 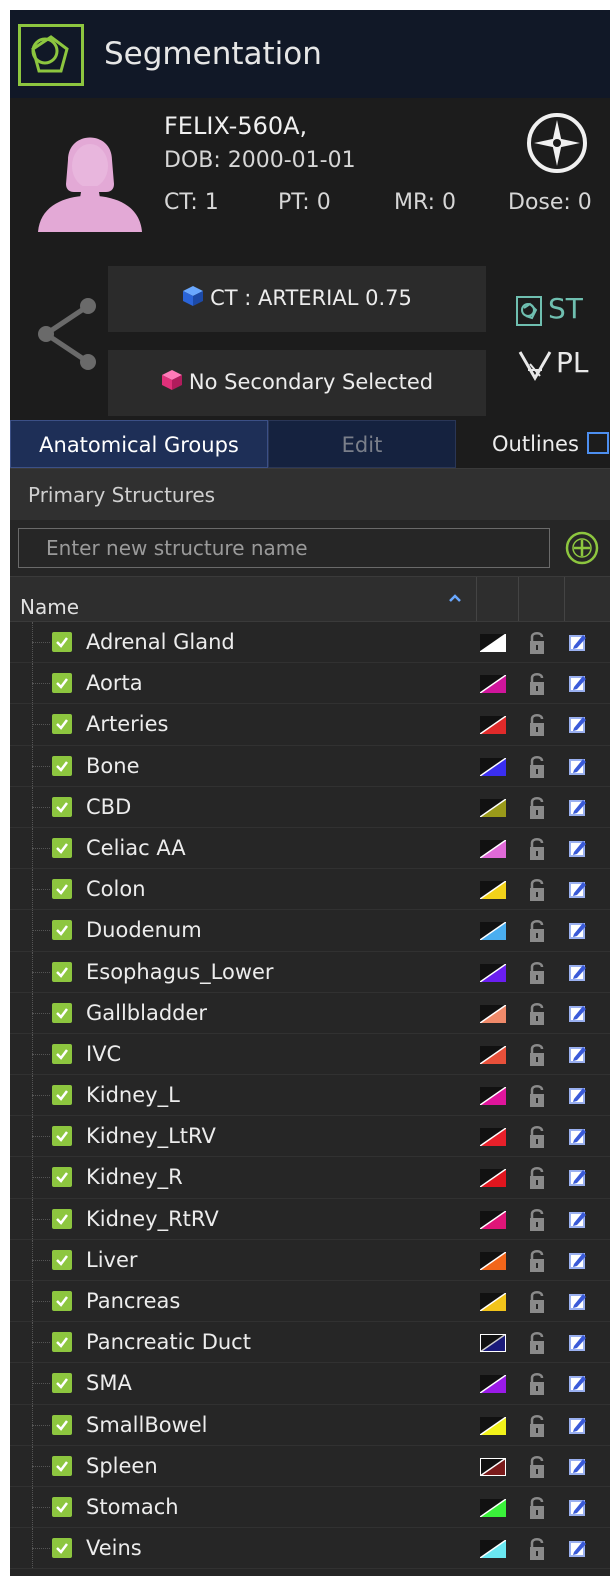 What do you see at coordinates (310, 494) in the screenshot?
I see `primary-structures-header: Primary Structures` at bounding box center [310, 494].